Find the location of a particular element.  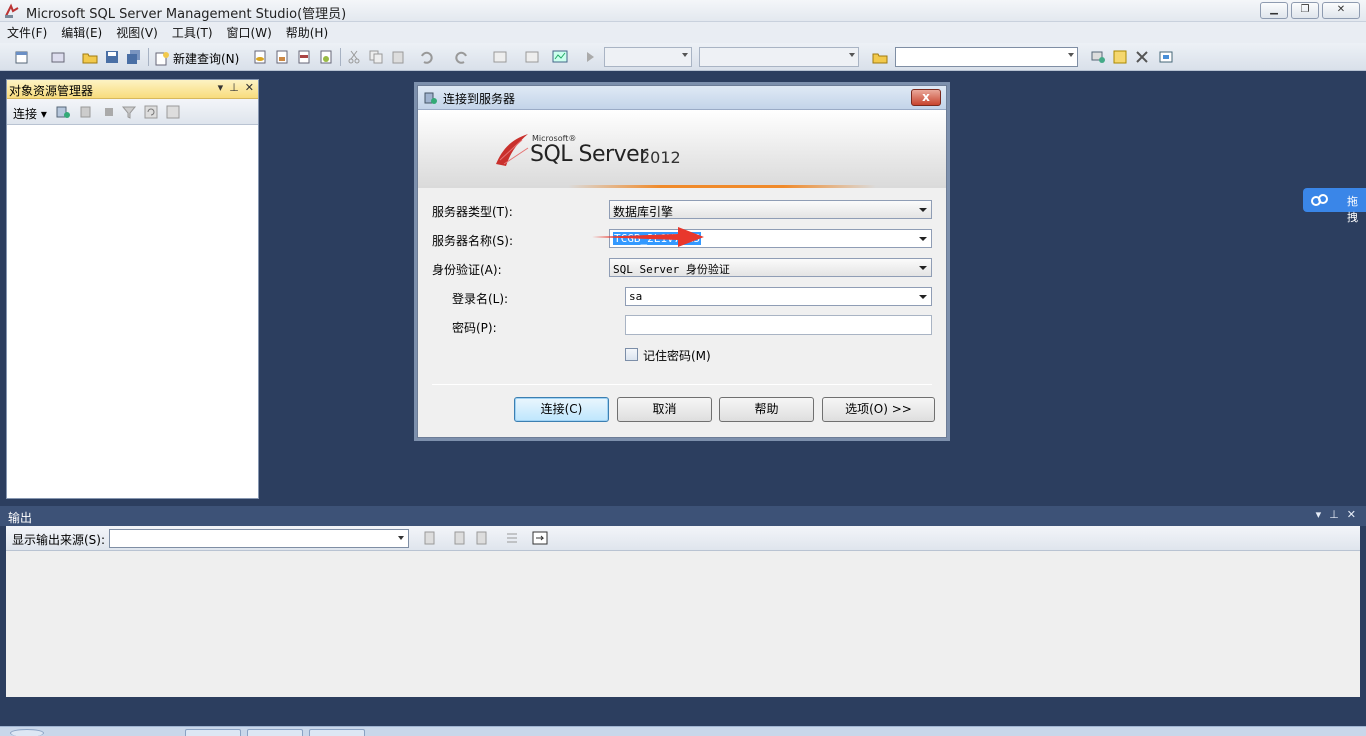

analysis-query-icon is located at coordinates (282, 57).